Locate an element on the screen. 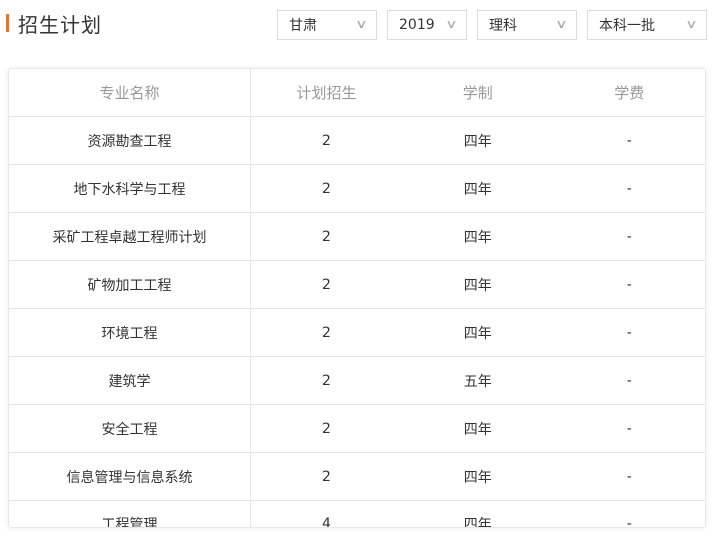 Image resolution: width=715 pixels, height=539 pixels. filter-bar: 甘肃 ∨ 2019 ∨ 理科 ∨ 本科一批 ∨ is located at coordinates (492, 25).